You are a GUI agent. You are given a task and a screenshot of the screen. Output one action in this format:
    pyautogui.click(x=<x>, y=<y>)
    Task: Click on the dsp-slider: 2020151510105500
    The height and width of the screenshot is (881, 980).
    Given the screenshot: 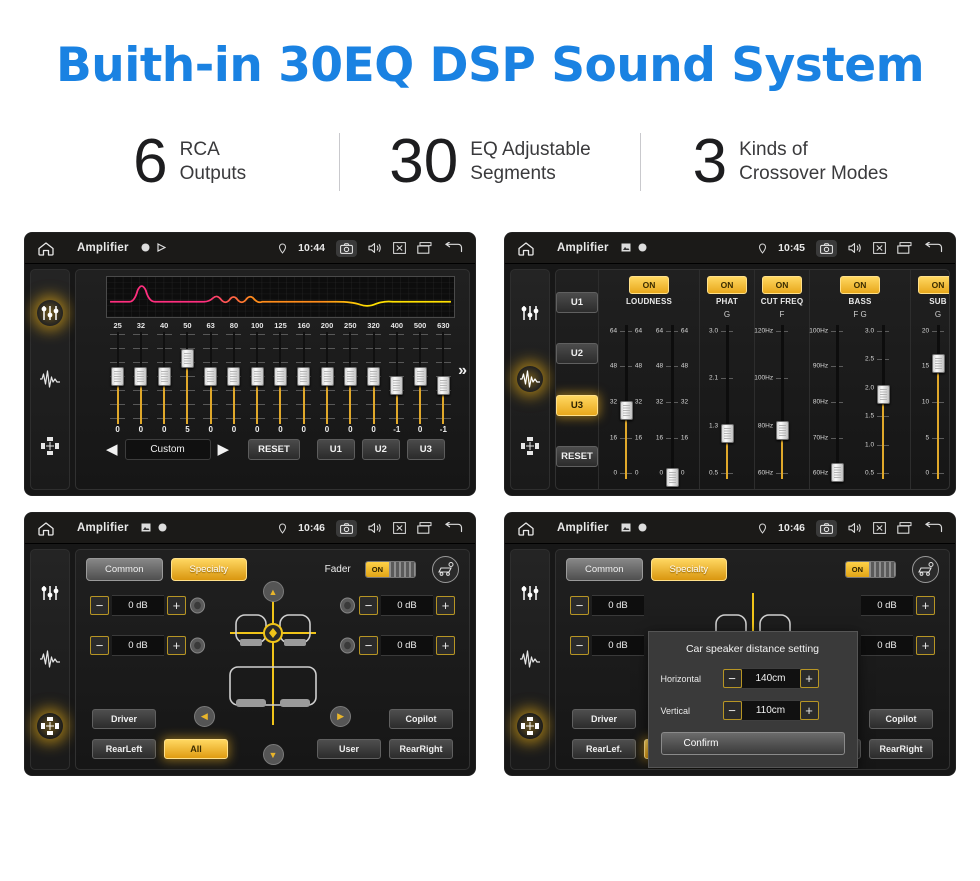 What is the action you would take?
    pyautogui.click(x=932, y=402)
    